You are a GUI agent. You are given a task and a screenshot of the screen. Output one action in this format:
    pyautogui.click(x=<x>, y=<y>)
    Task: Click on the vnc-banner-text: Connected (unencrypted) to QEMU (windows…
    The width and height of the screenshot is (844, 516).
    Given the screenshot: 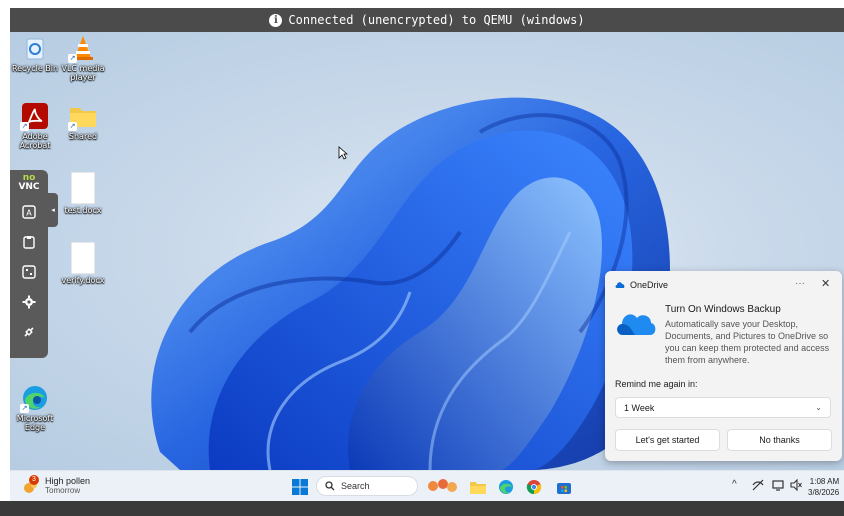 What is the action you would take?
    pyautogui.click(x=436, y=20)
    